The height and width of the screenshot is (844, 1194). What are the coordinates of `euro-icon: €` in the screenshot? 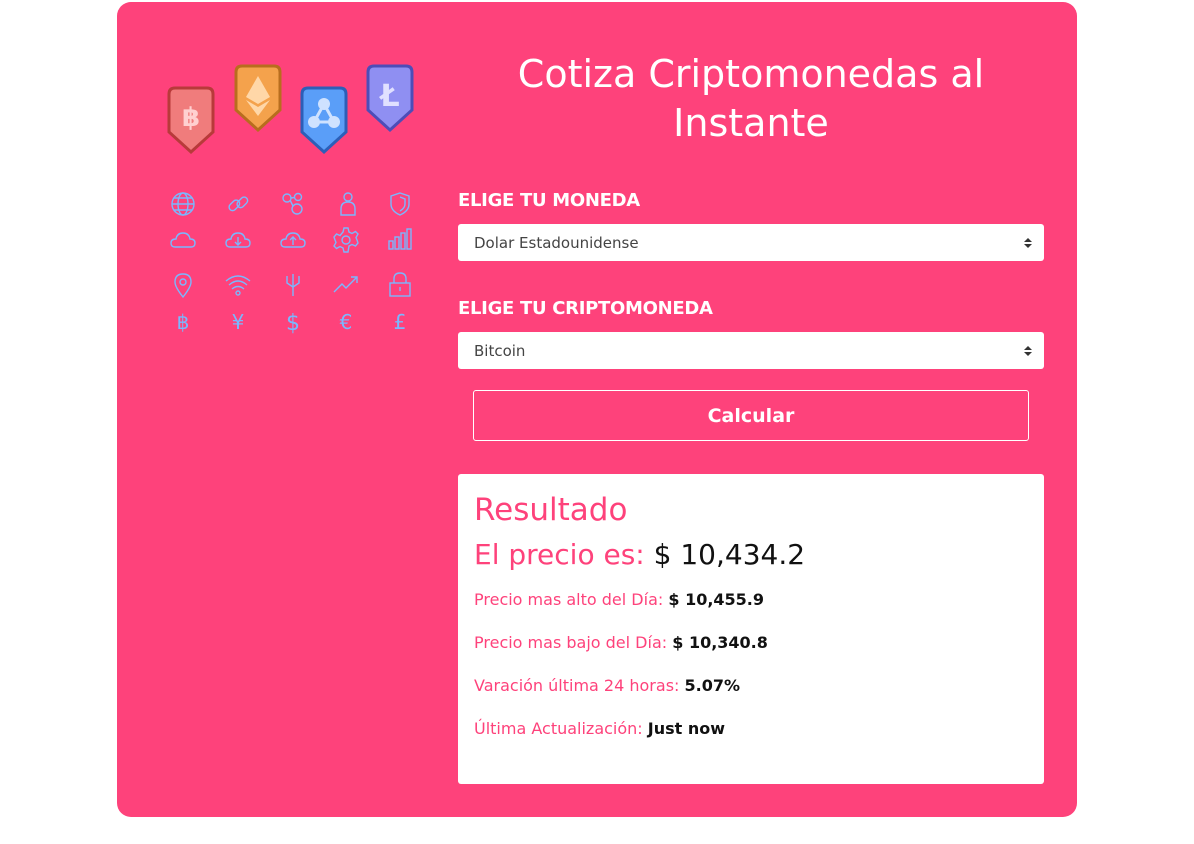 It's located at (346, 322).